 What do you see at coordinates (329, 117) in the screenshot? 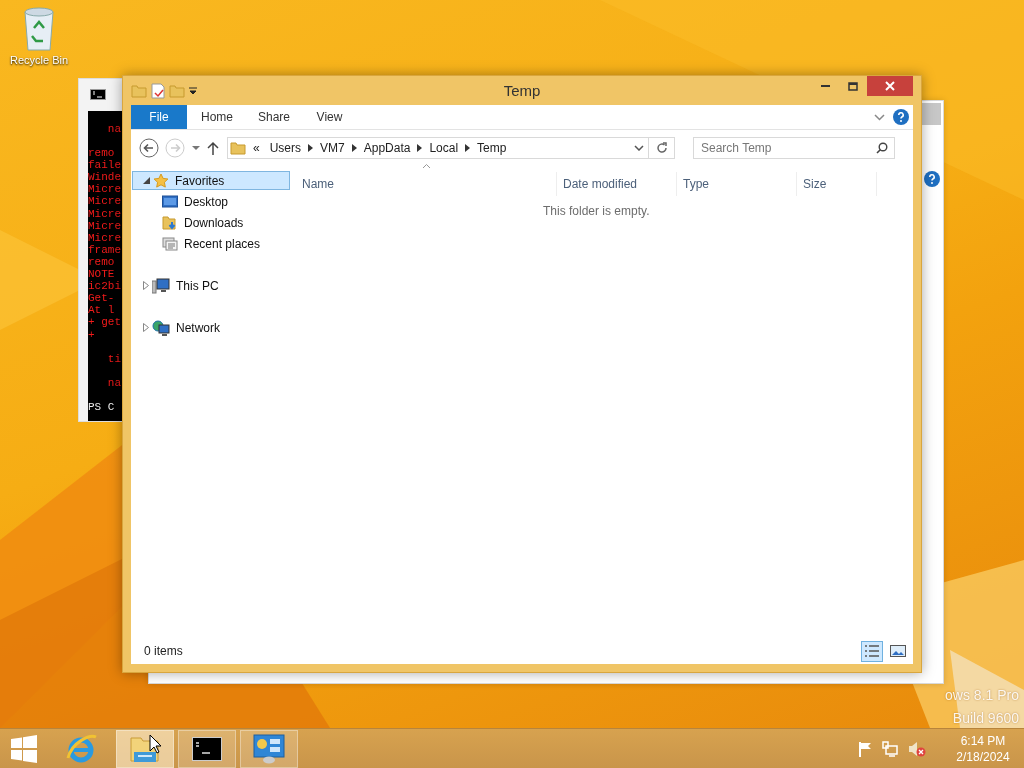
I see `ribbon-tab: View` at bounding box center [329, 117].